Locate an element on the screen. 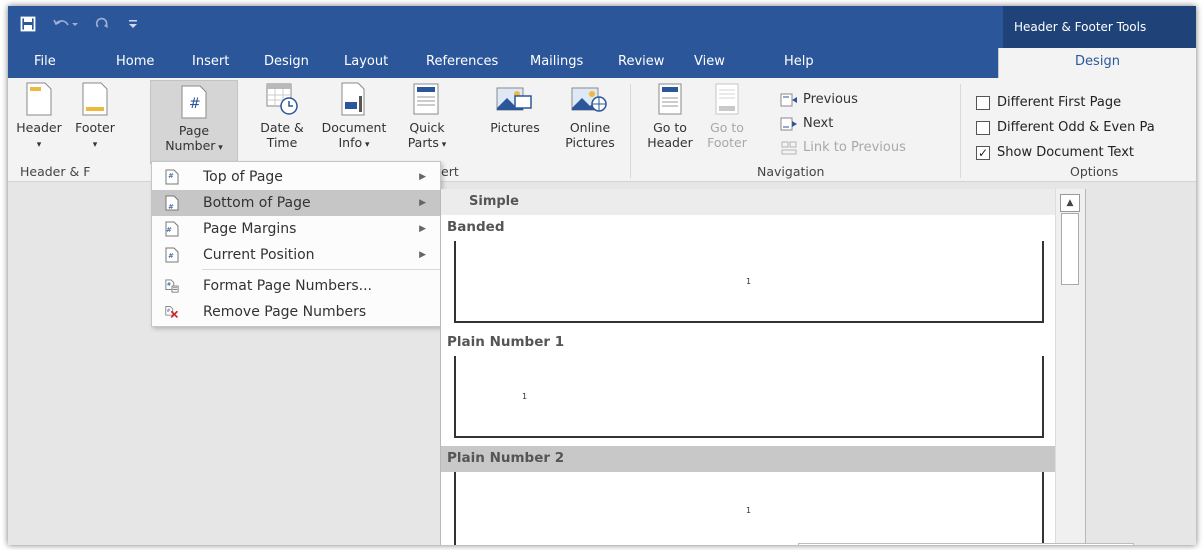 This screenshot has width=1203, height=550. online-pictures-button: Online Pictures is located at coordinates (590, 116).